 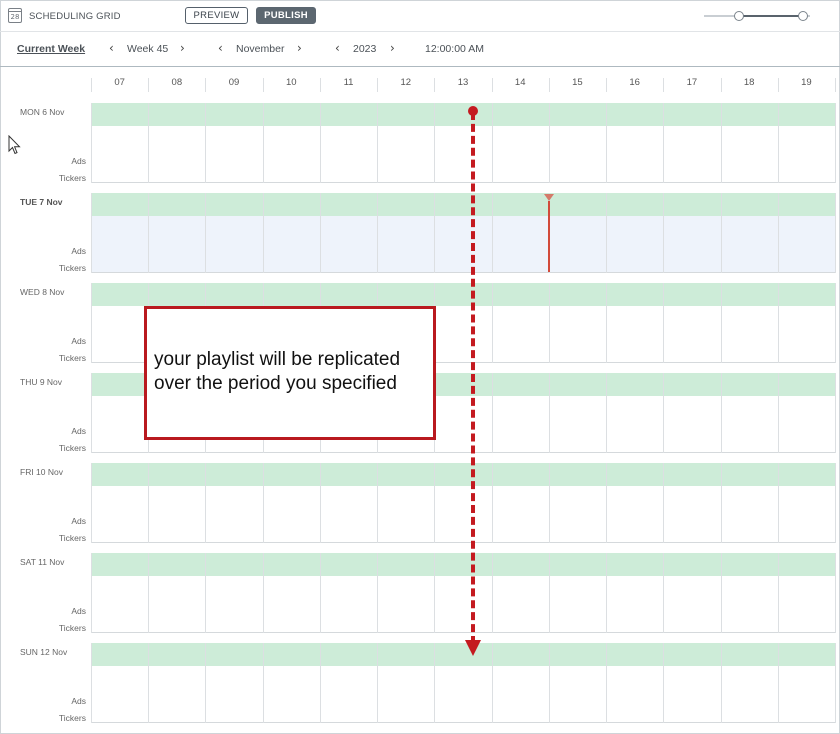 What do you see at coordinates (51, 49) in the screenshot?
I see `current-week-link: Current Week` at bounding box center [51, 49].